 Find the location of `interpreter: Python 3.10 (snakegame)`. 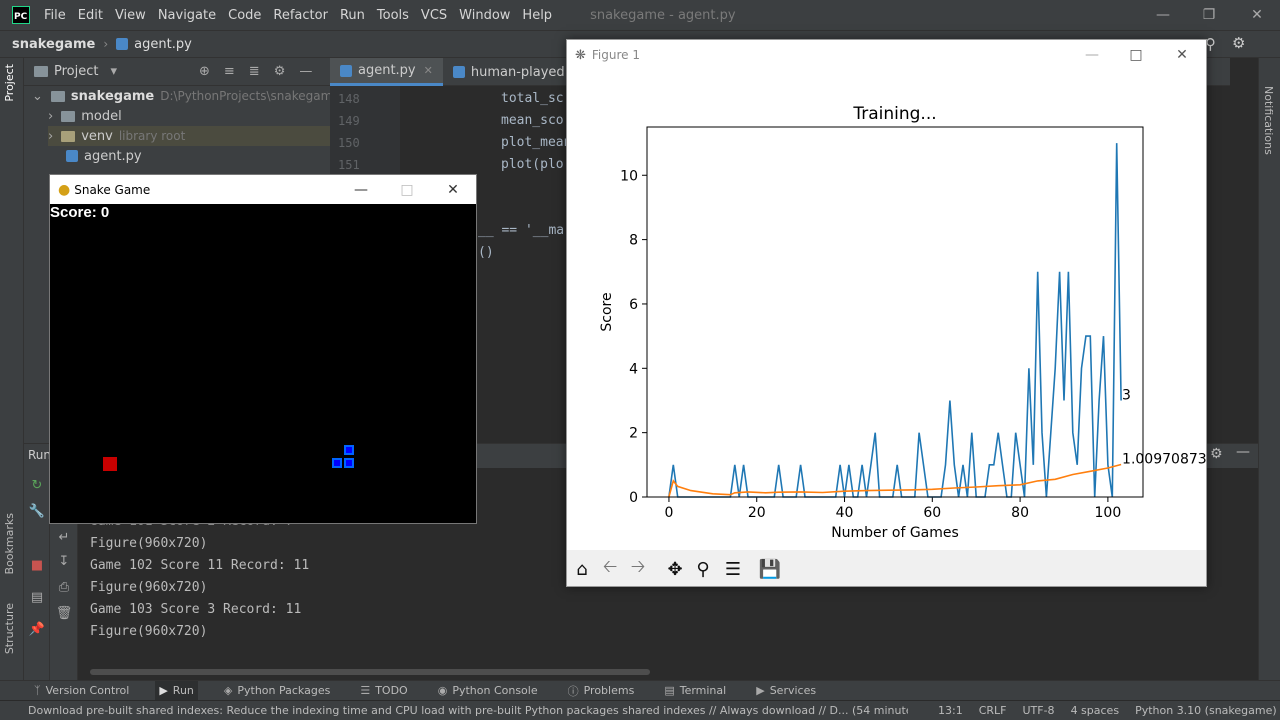

interpreter: Python 3.10 (snakegame) is located at coordinates (1206, 710).